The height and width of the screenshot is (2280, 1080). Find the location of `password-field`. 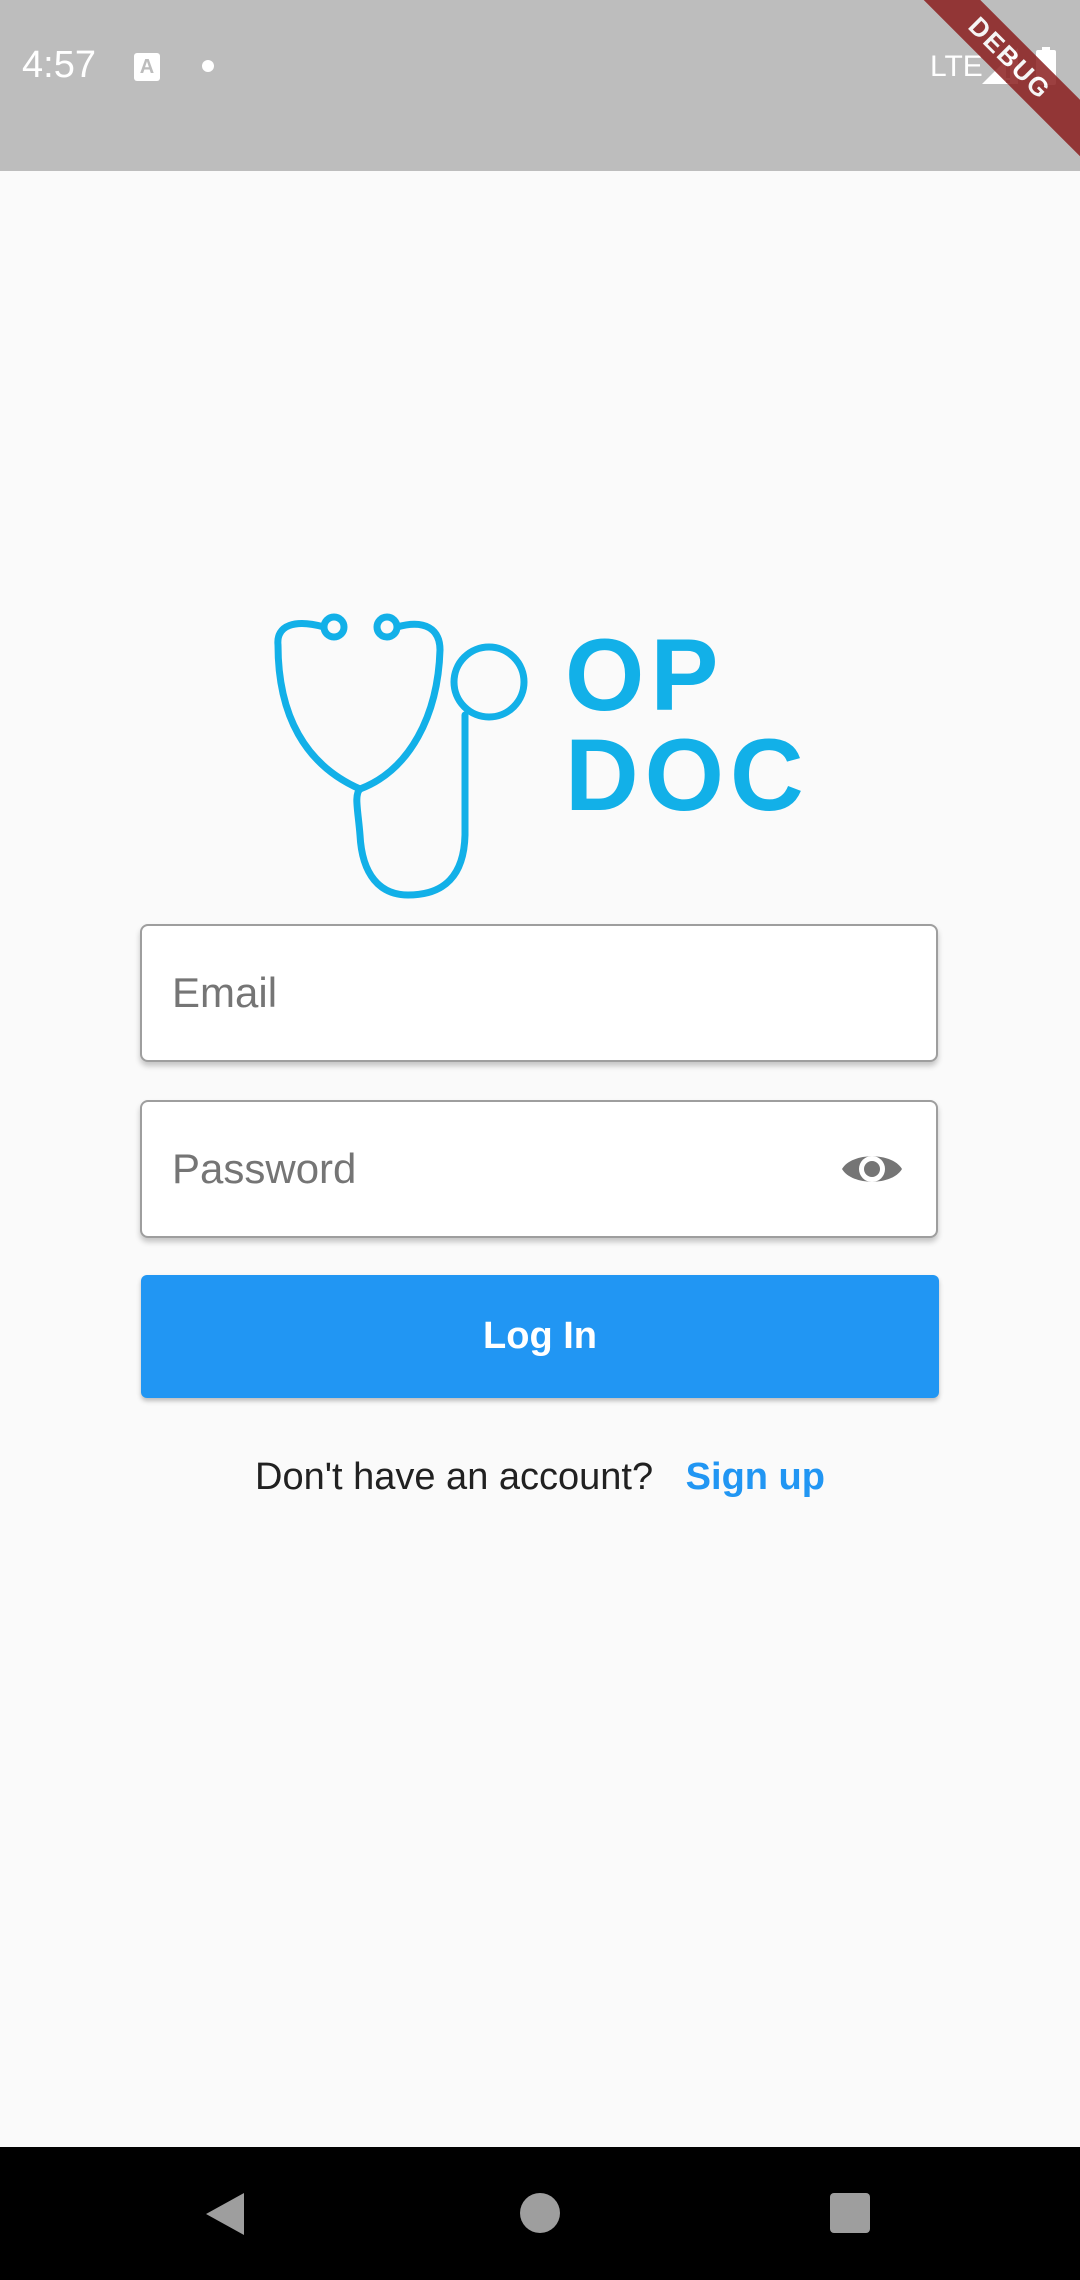

password-field is located at coordinates (472, 1169).